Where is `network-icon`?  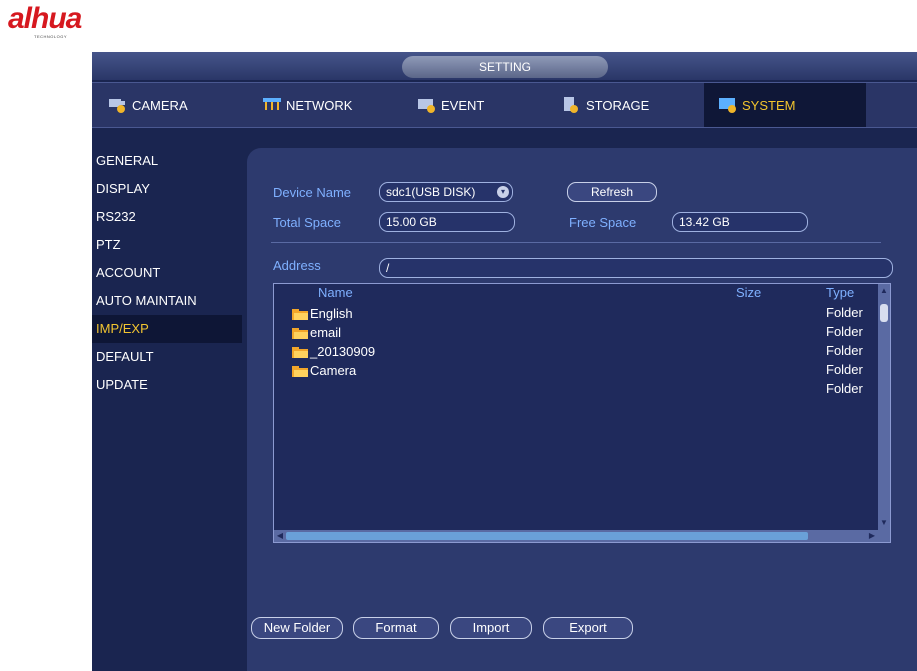 network-icon is located at coordinates (272, 105).